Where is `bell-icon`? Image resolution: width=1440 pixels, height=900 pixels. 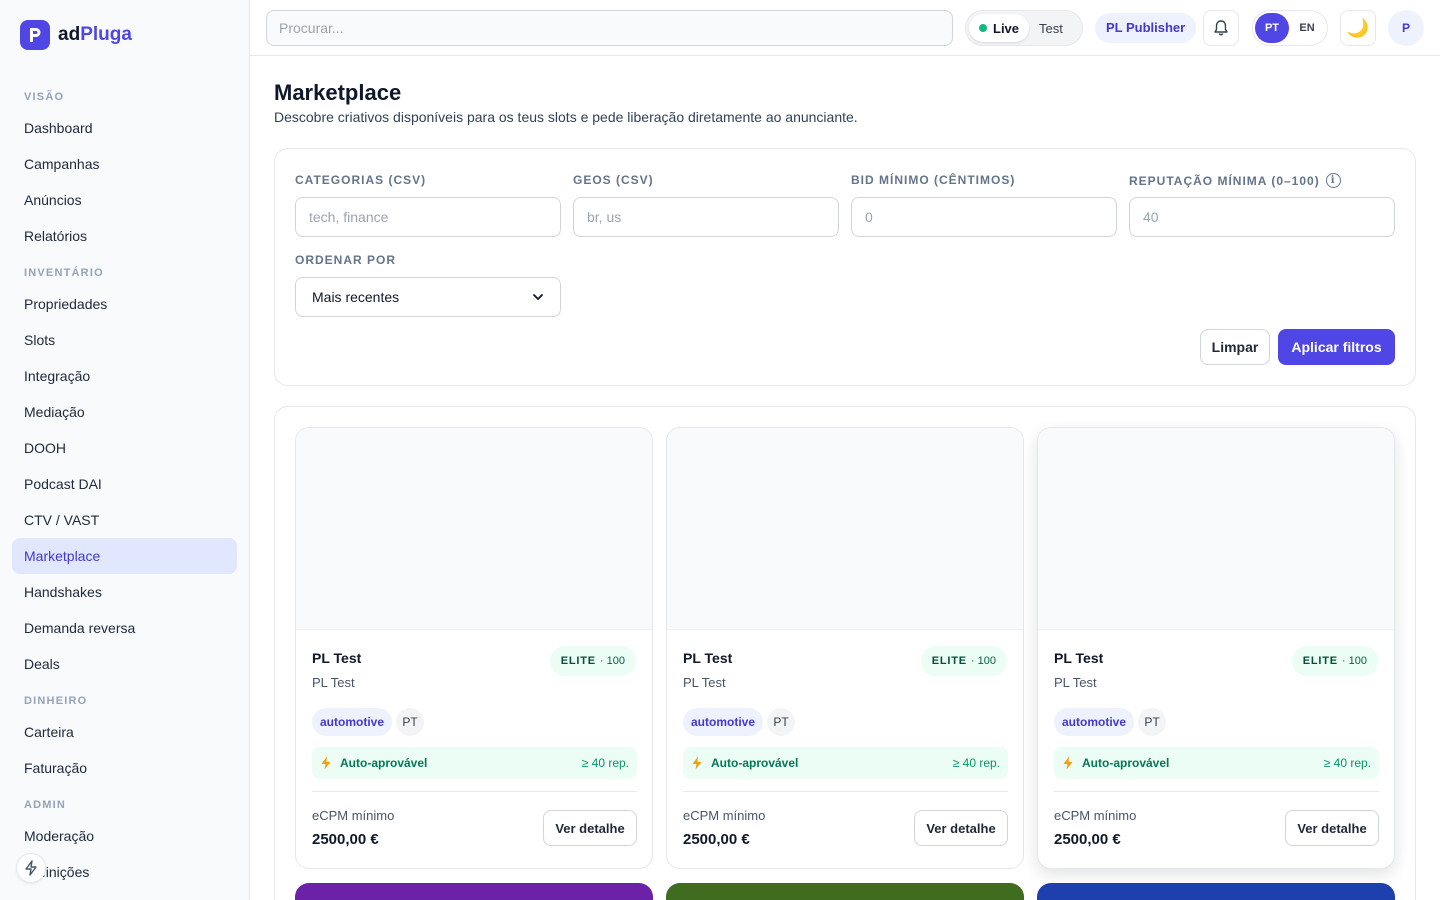
bell-icon is located at coordinates (1221, 28).